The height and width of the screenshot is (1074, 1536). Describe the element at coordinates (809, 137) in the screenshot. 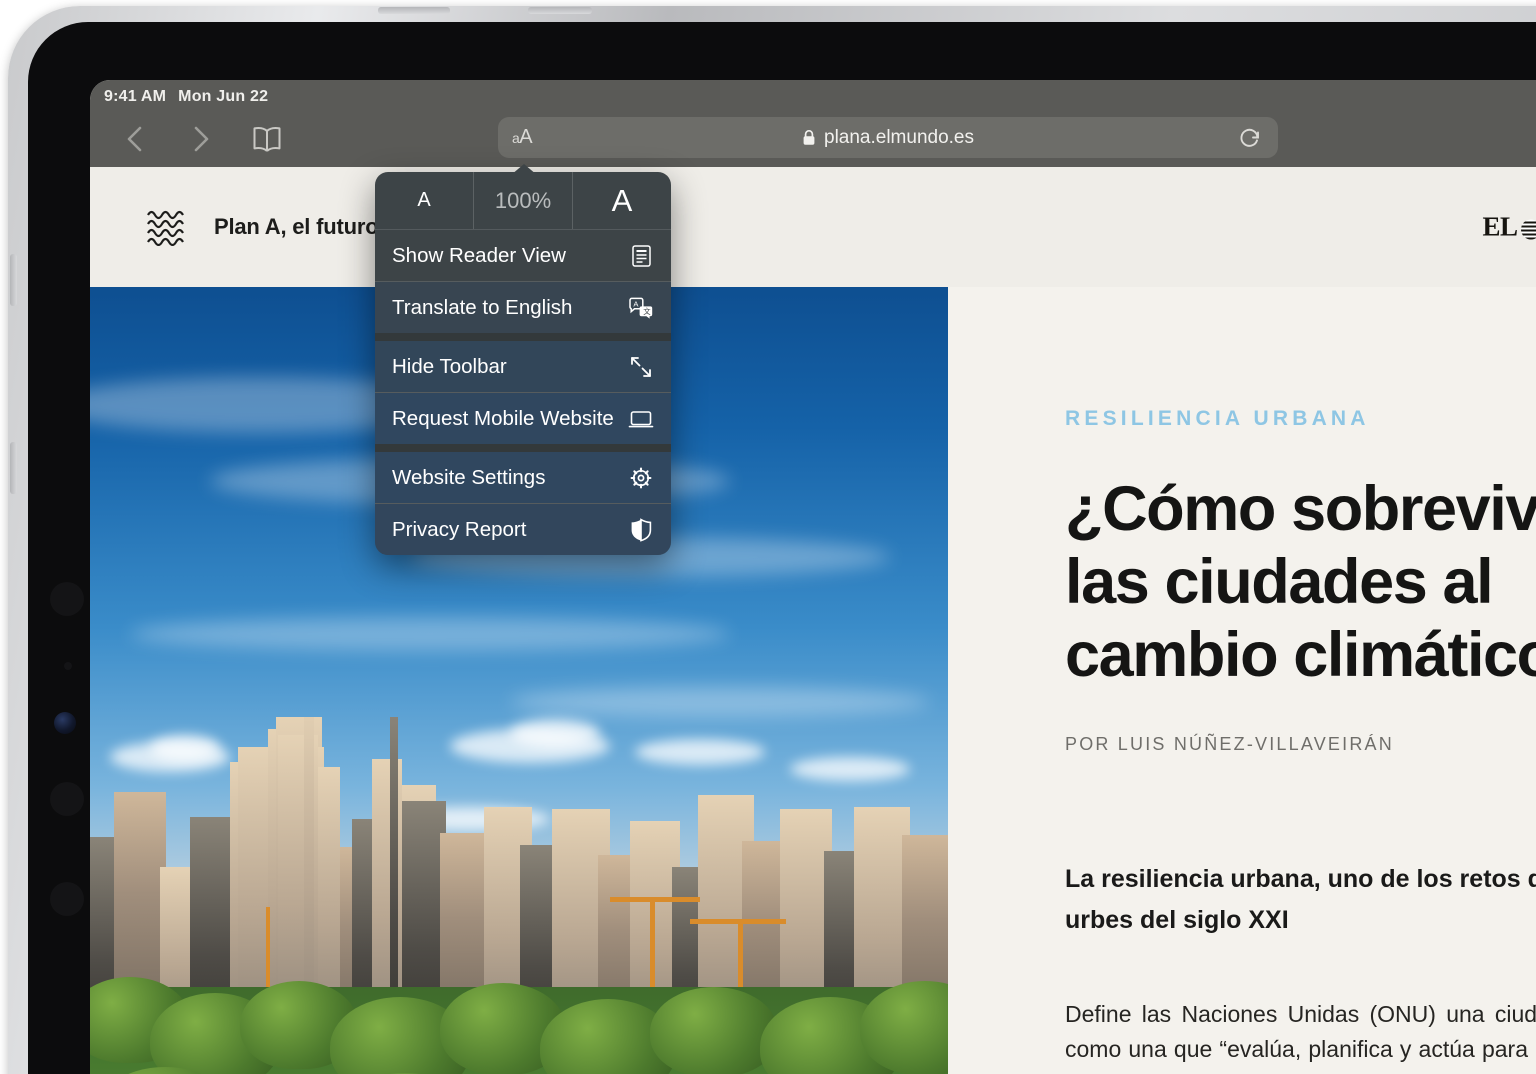

I see `lock-icon` at that location.